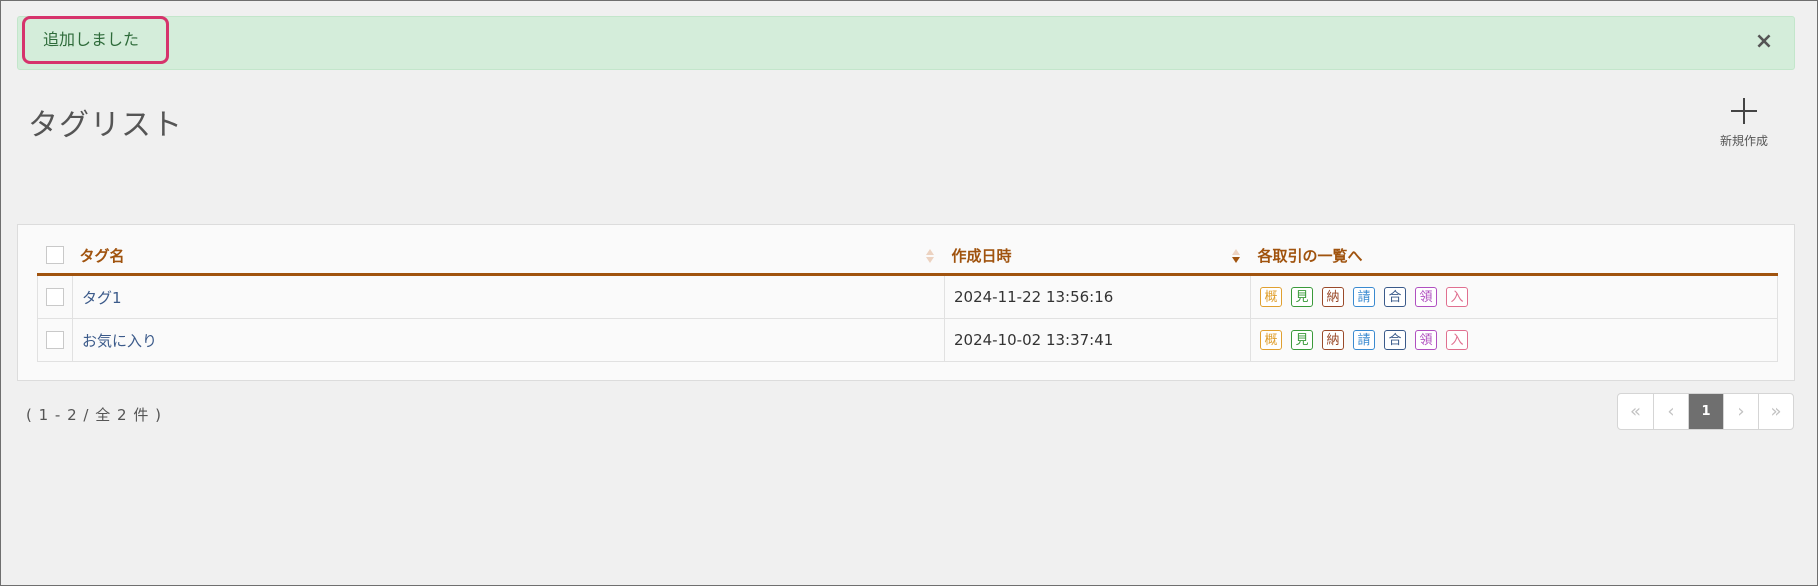 The height and width of the screenshot is (586, 1818). What do you see at coordinates (1514, 256) in the screenshot?
I see `header-links: 各取引の一覧へ` at bounding box center [1514, 256].